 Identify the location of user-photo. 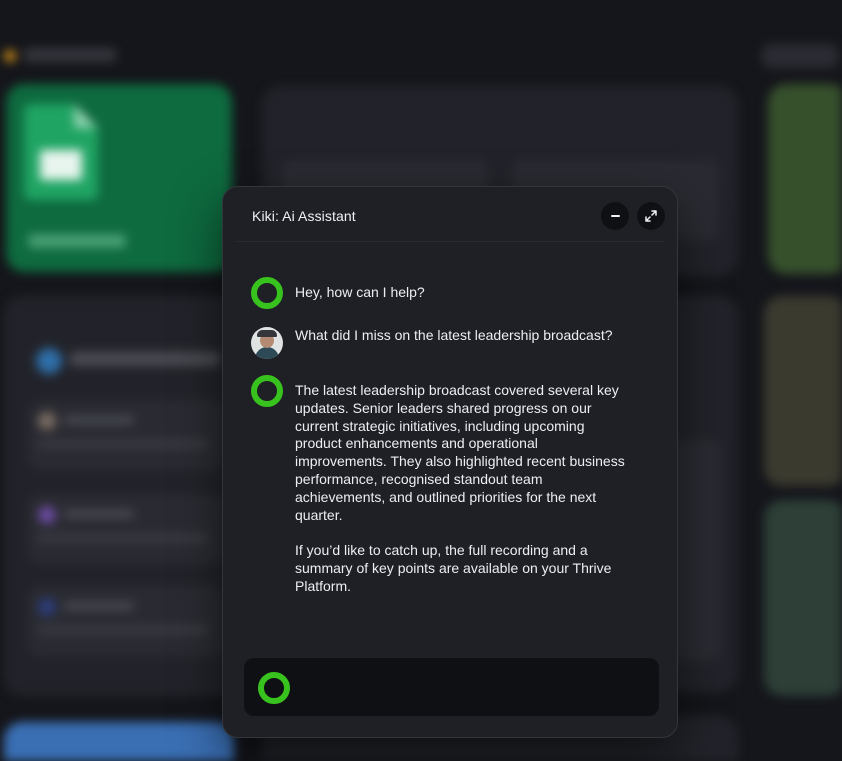
(267, 343).